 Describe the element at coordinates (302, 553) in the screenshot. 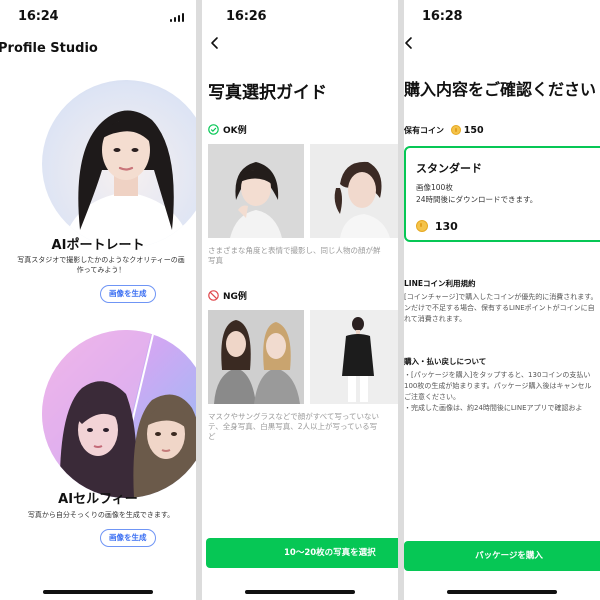

I see `select-photos-button: 10〜20枚の写真を選択` at that location.